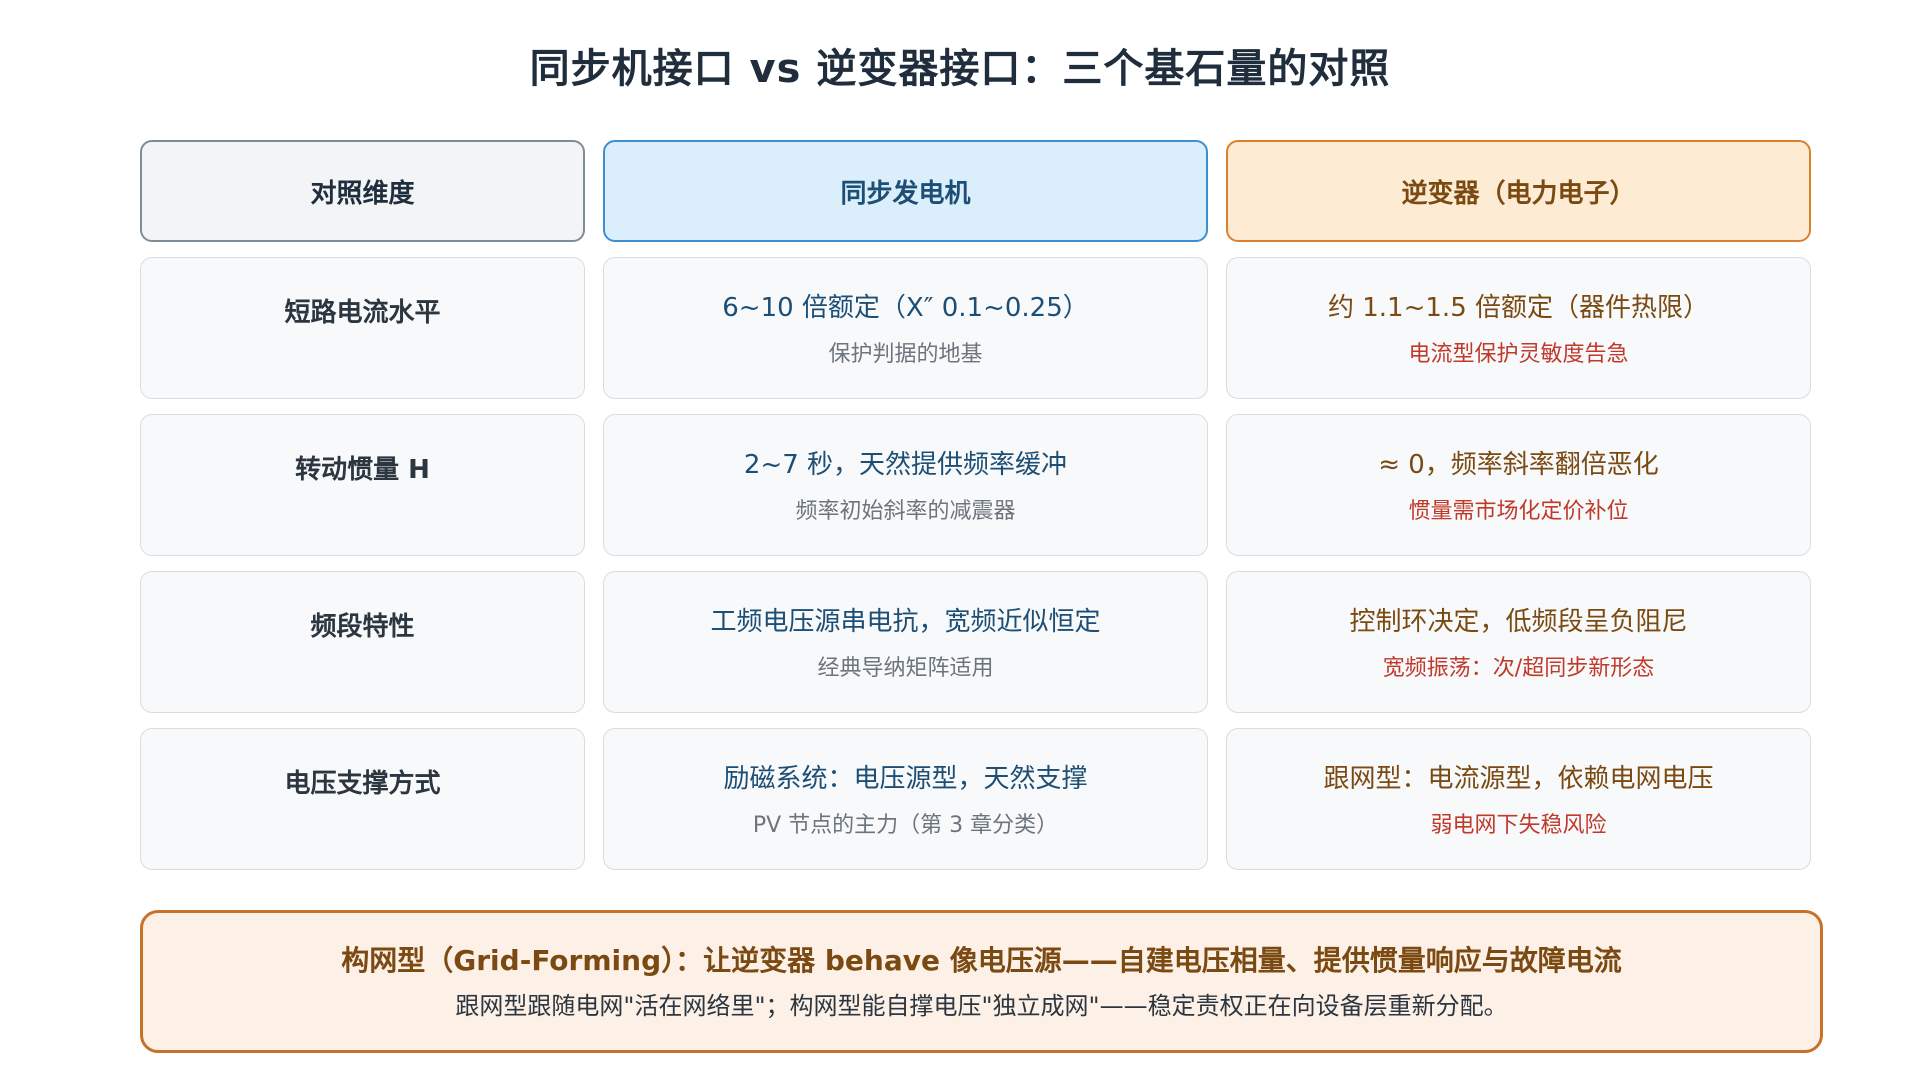  I want to click on header-synchronous-generator: 同步发电机, so click(905, 191).